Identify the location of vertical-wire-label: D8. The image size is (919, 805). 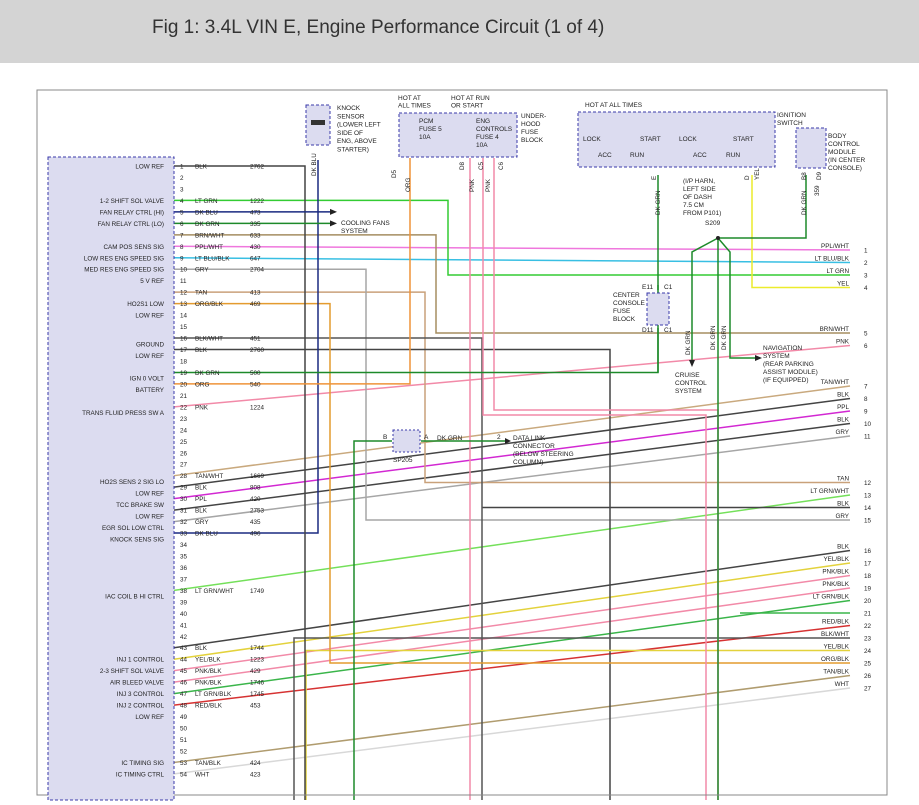
(462, 165).